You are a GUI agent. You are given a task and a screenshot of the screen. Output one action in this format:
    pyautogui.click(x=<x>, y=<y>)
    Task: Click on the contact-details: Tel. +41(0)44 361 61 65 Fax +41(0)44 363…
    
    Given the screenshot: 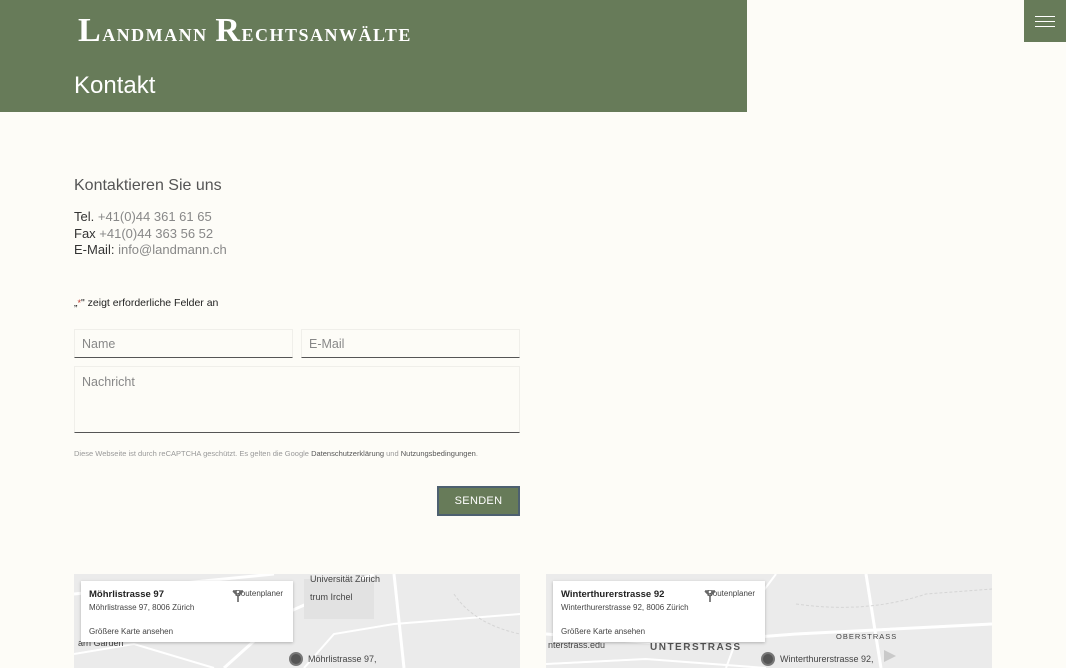 What is the action you would take?
    pyautogui.click(x=150, y=234)
    